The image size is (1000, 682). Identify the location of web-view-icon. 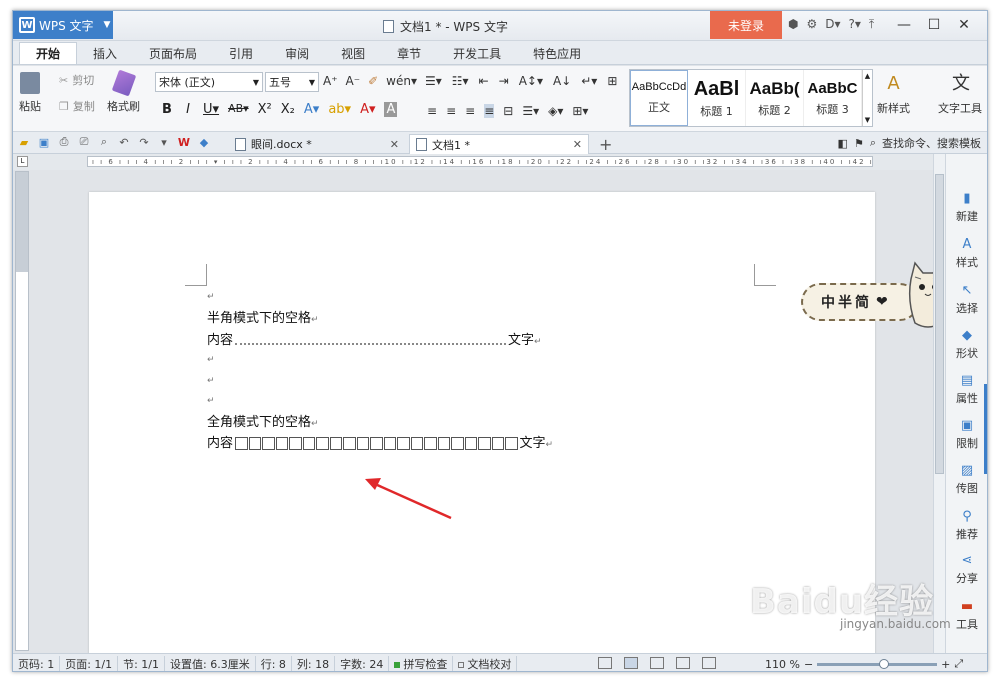
(683, 663).